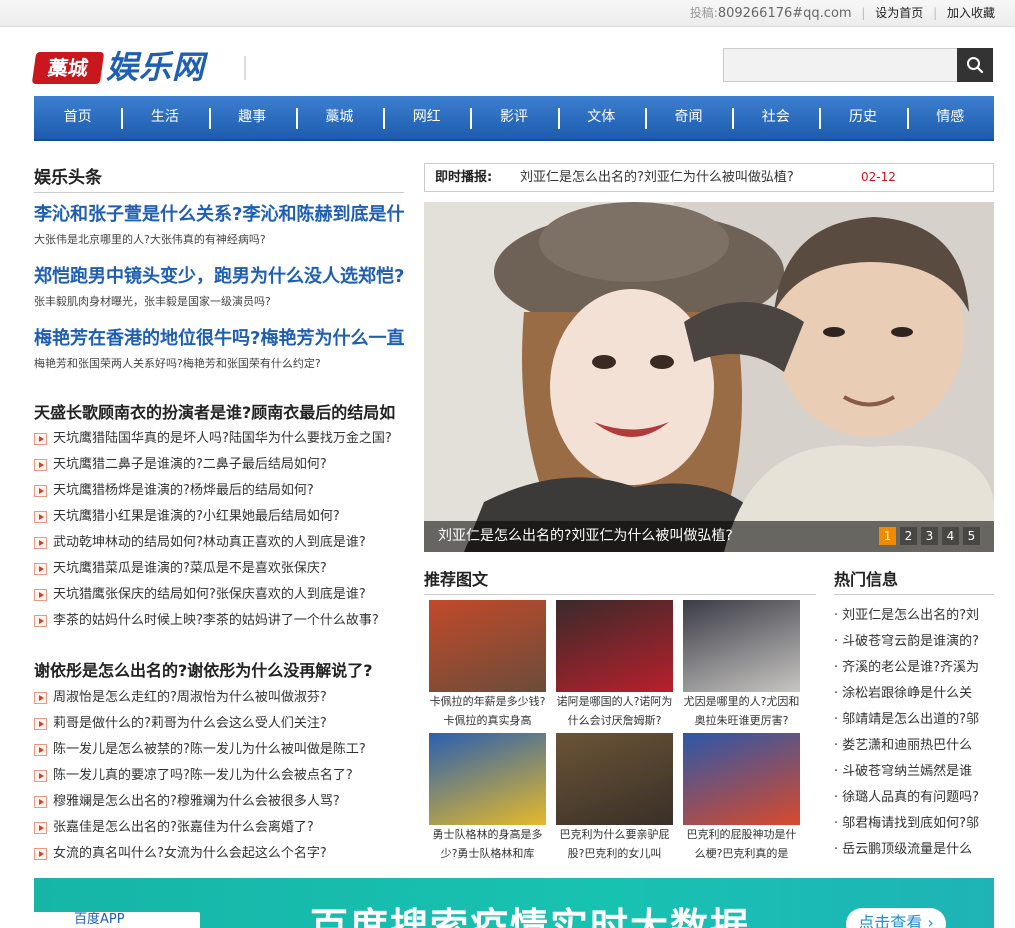 This screenshot has width=1015, height=928. I want to click on list-item-text: 陈一发儿是怎么被禁的?陈一发儿为什么被叫做是陈工?, so click(209, 749).